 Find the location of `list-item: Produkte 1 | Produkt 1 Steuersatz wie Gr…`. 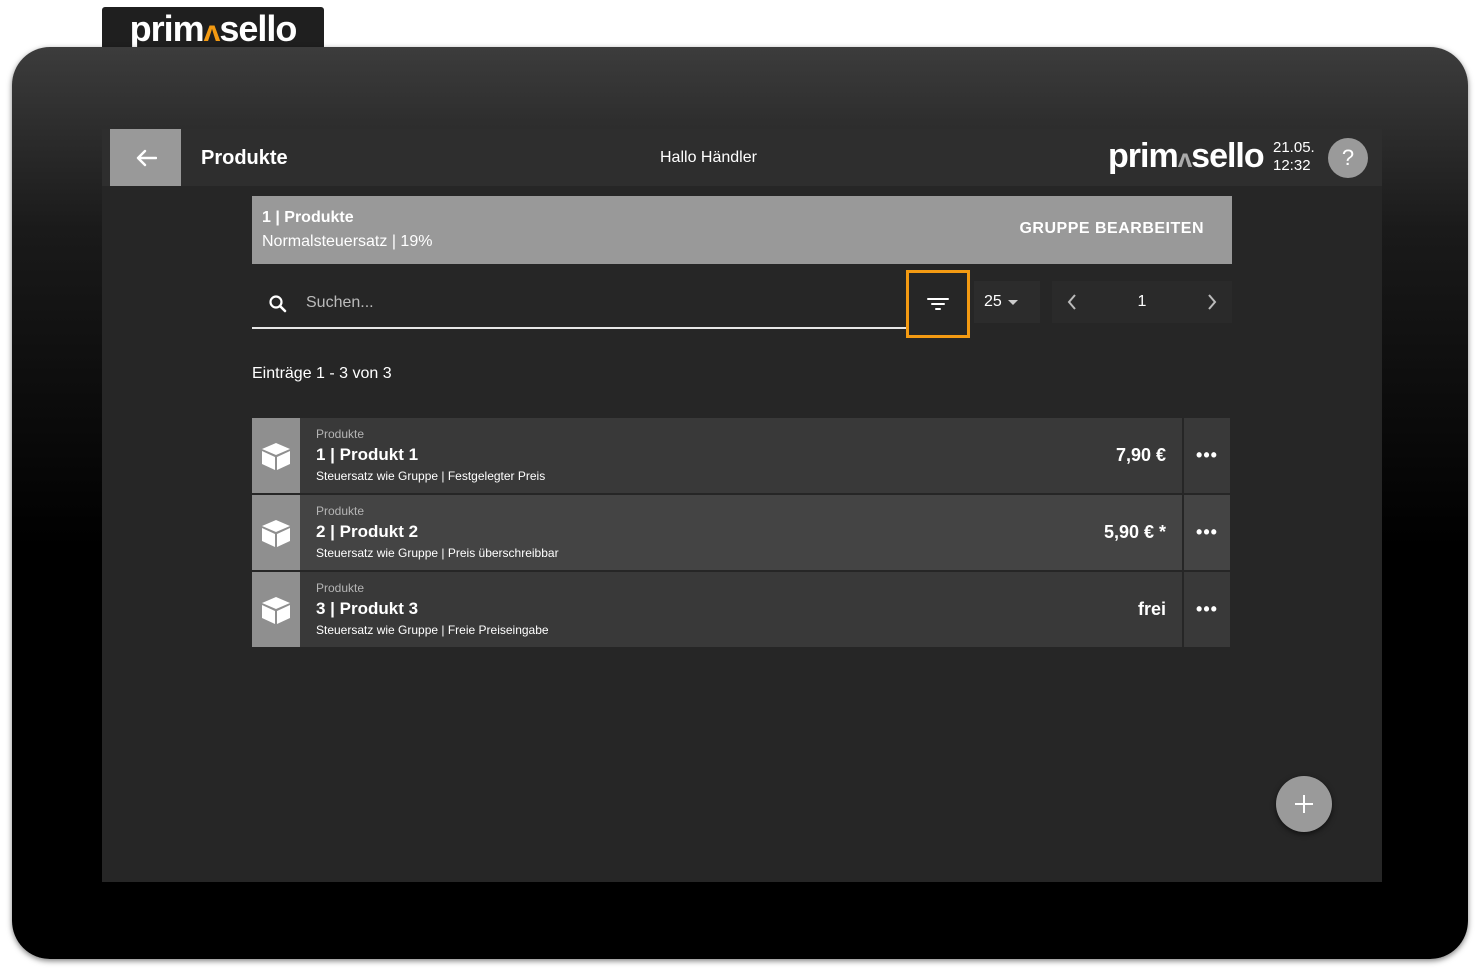

list-item: Produkte 1 | Produkt 1 Steuersatz wie Gr… is located at coordinates (741, 455).